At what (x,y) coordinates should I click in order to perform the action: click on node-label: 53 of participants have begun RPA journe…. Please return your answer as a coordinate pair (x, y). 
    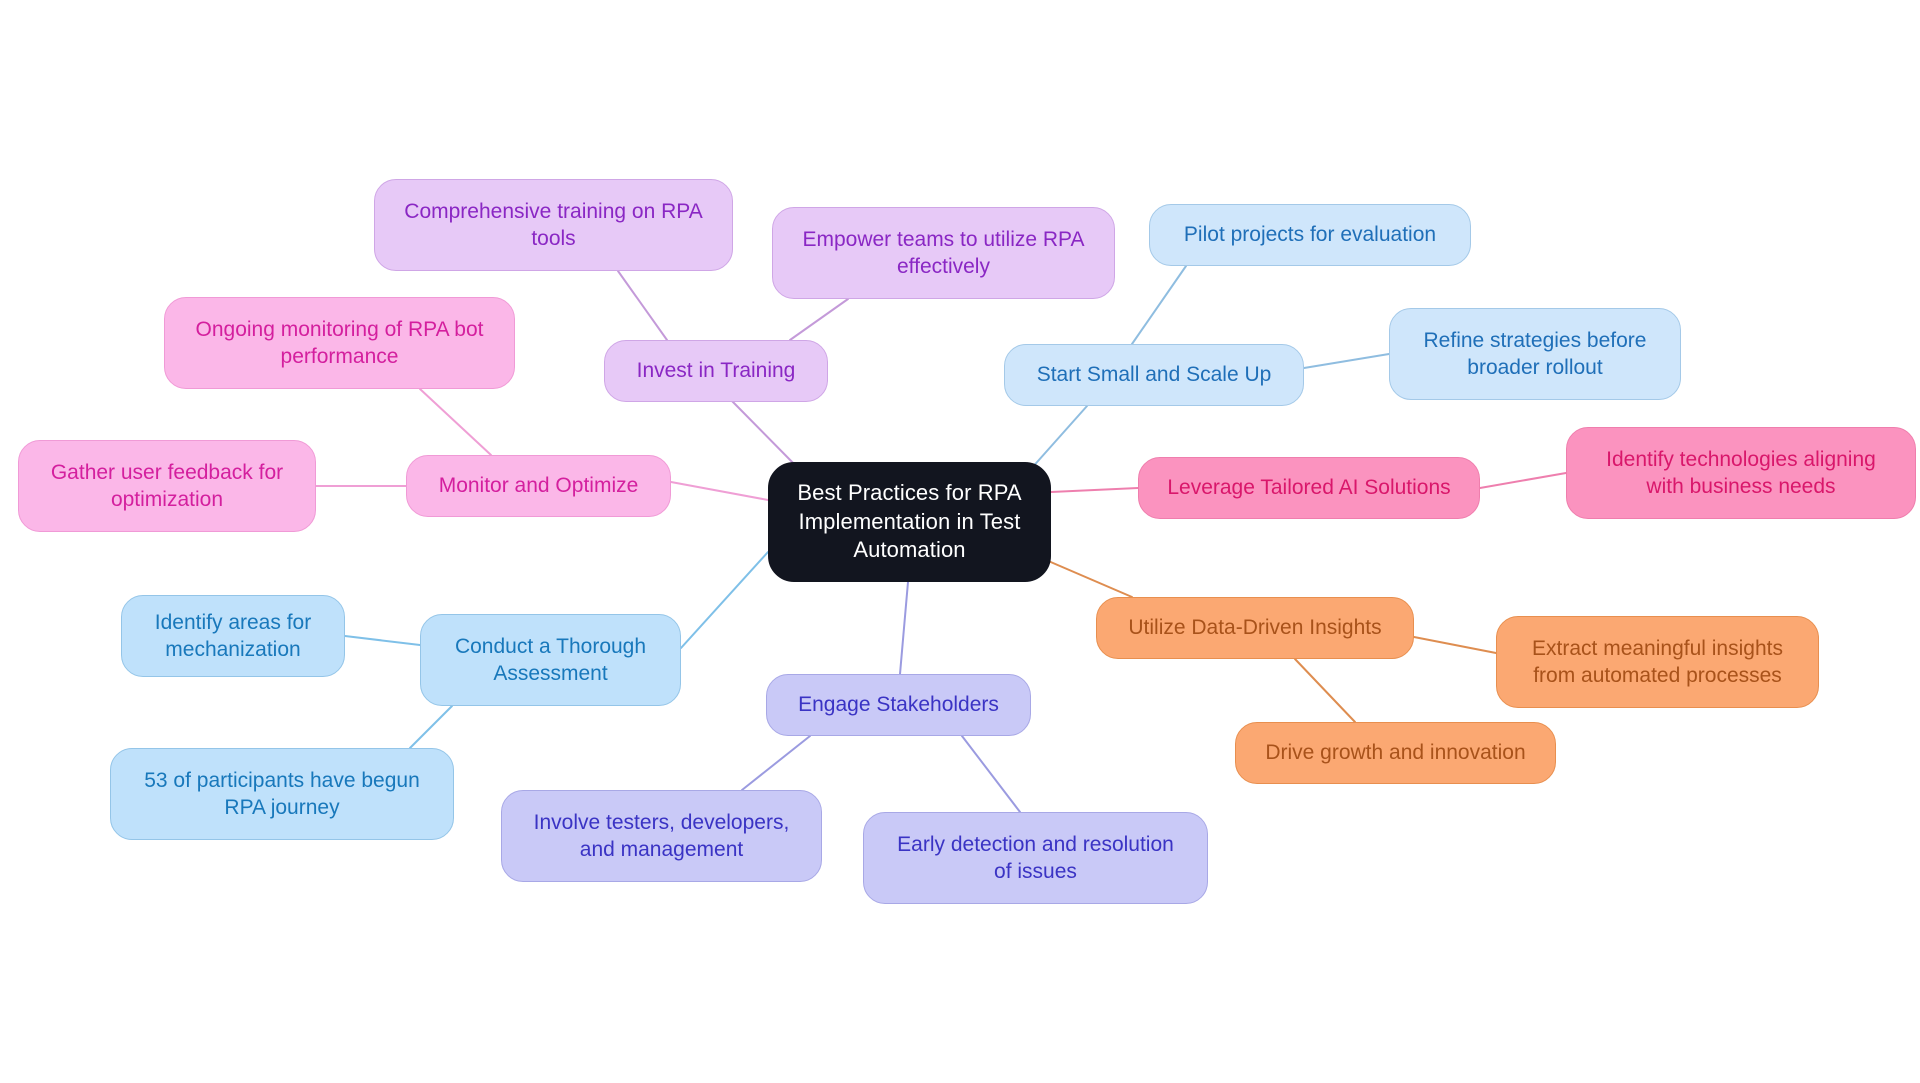
    Looking at the image, I should click on (282, 793).